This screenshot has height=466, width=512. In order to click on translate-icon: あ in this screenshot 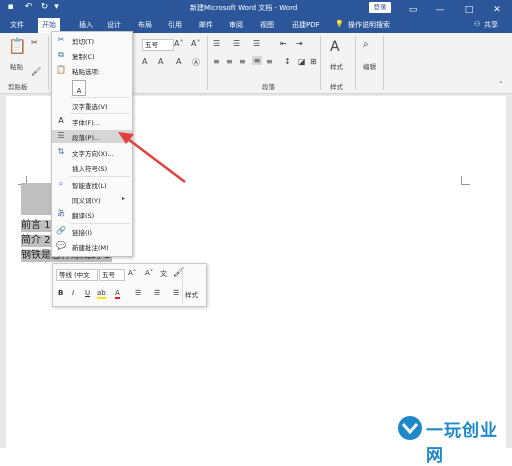, I will do `click(61, 213)`.